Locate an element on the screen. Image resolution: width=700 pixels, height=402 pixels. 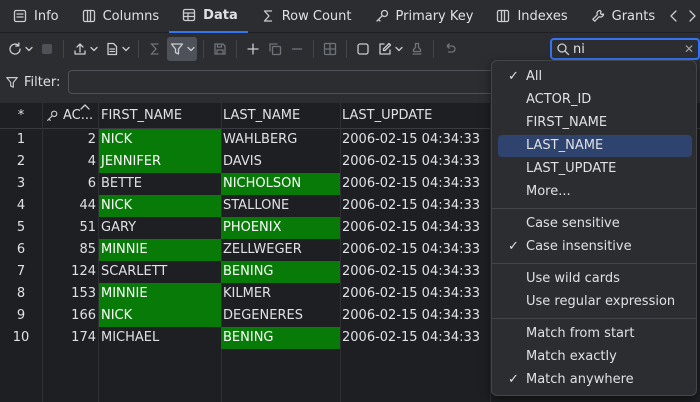
corner-cell: * is located at coordinates (21, 116).